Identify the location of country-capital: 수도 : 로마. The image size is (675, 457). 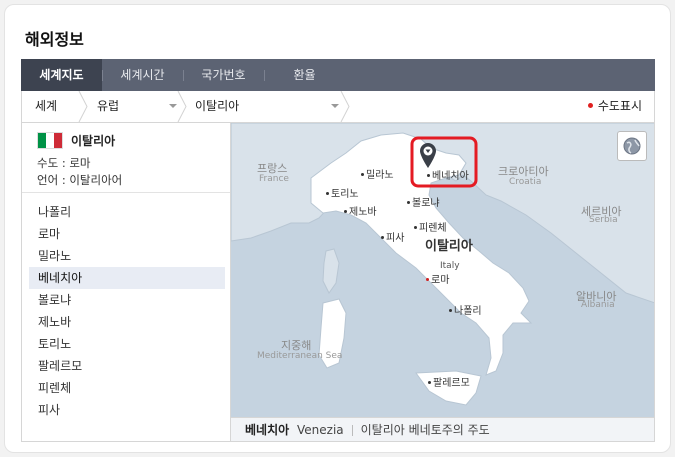
(64, 163).